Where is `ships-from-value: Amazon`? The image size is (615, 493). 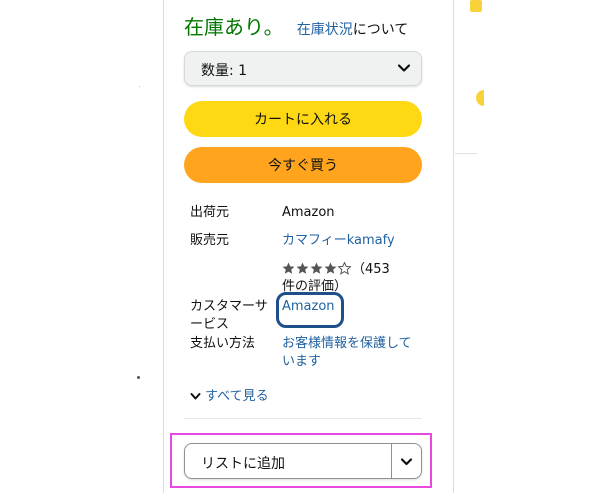 ships-from-value: Amazon is located at coordinates (308, 212).